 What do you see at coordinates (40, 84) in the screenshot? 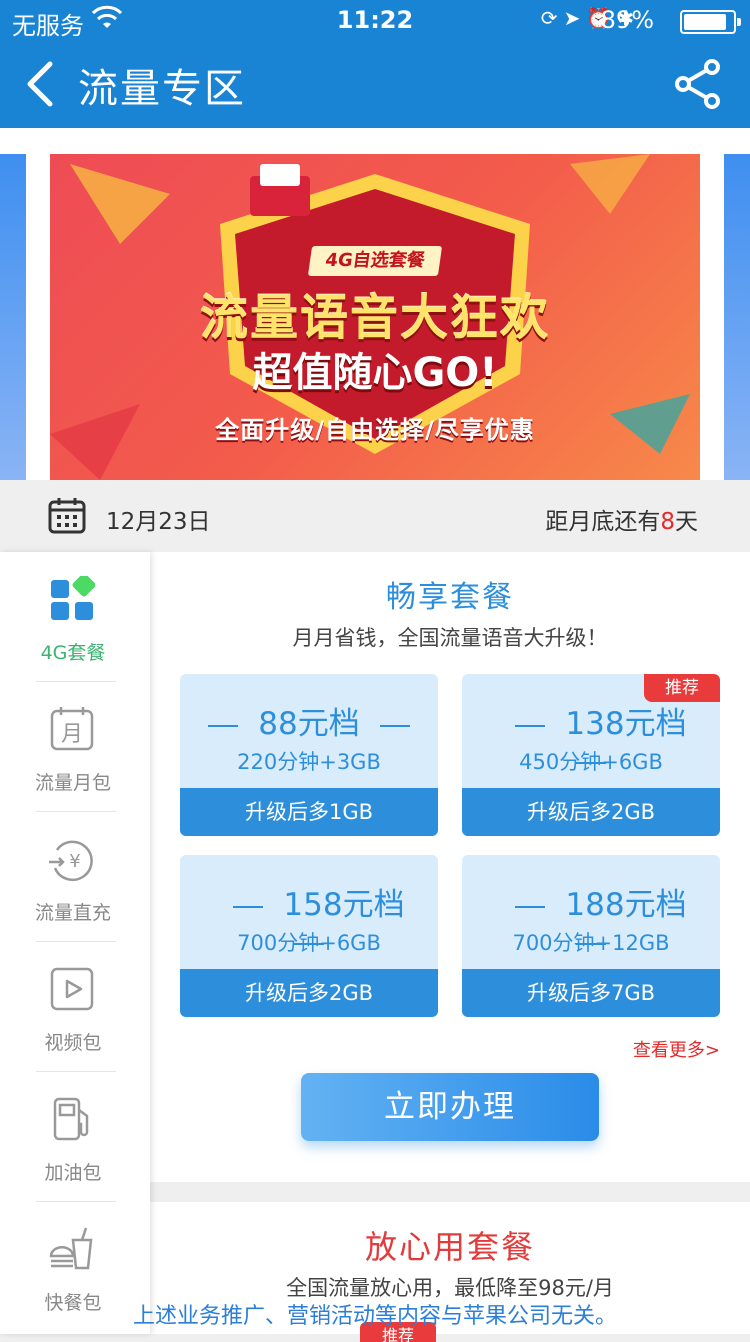
I see `chevron-left-icon` at bounding box center [40, 84].